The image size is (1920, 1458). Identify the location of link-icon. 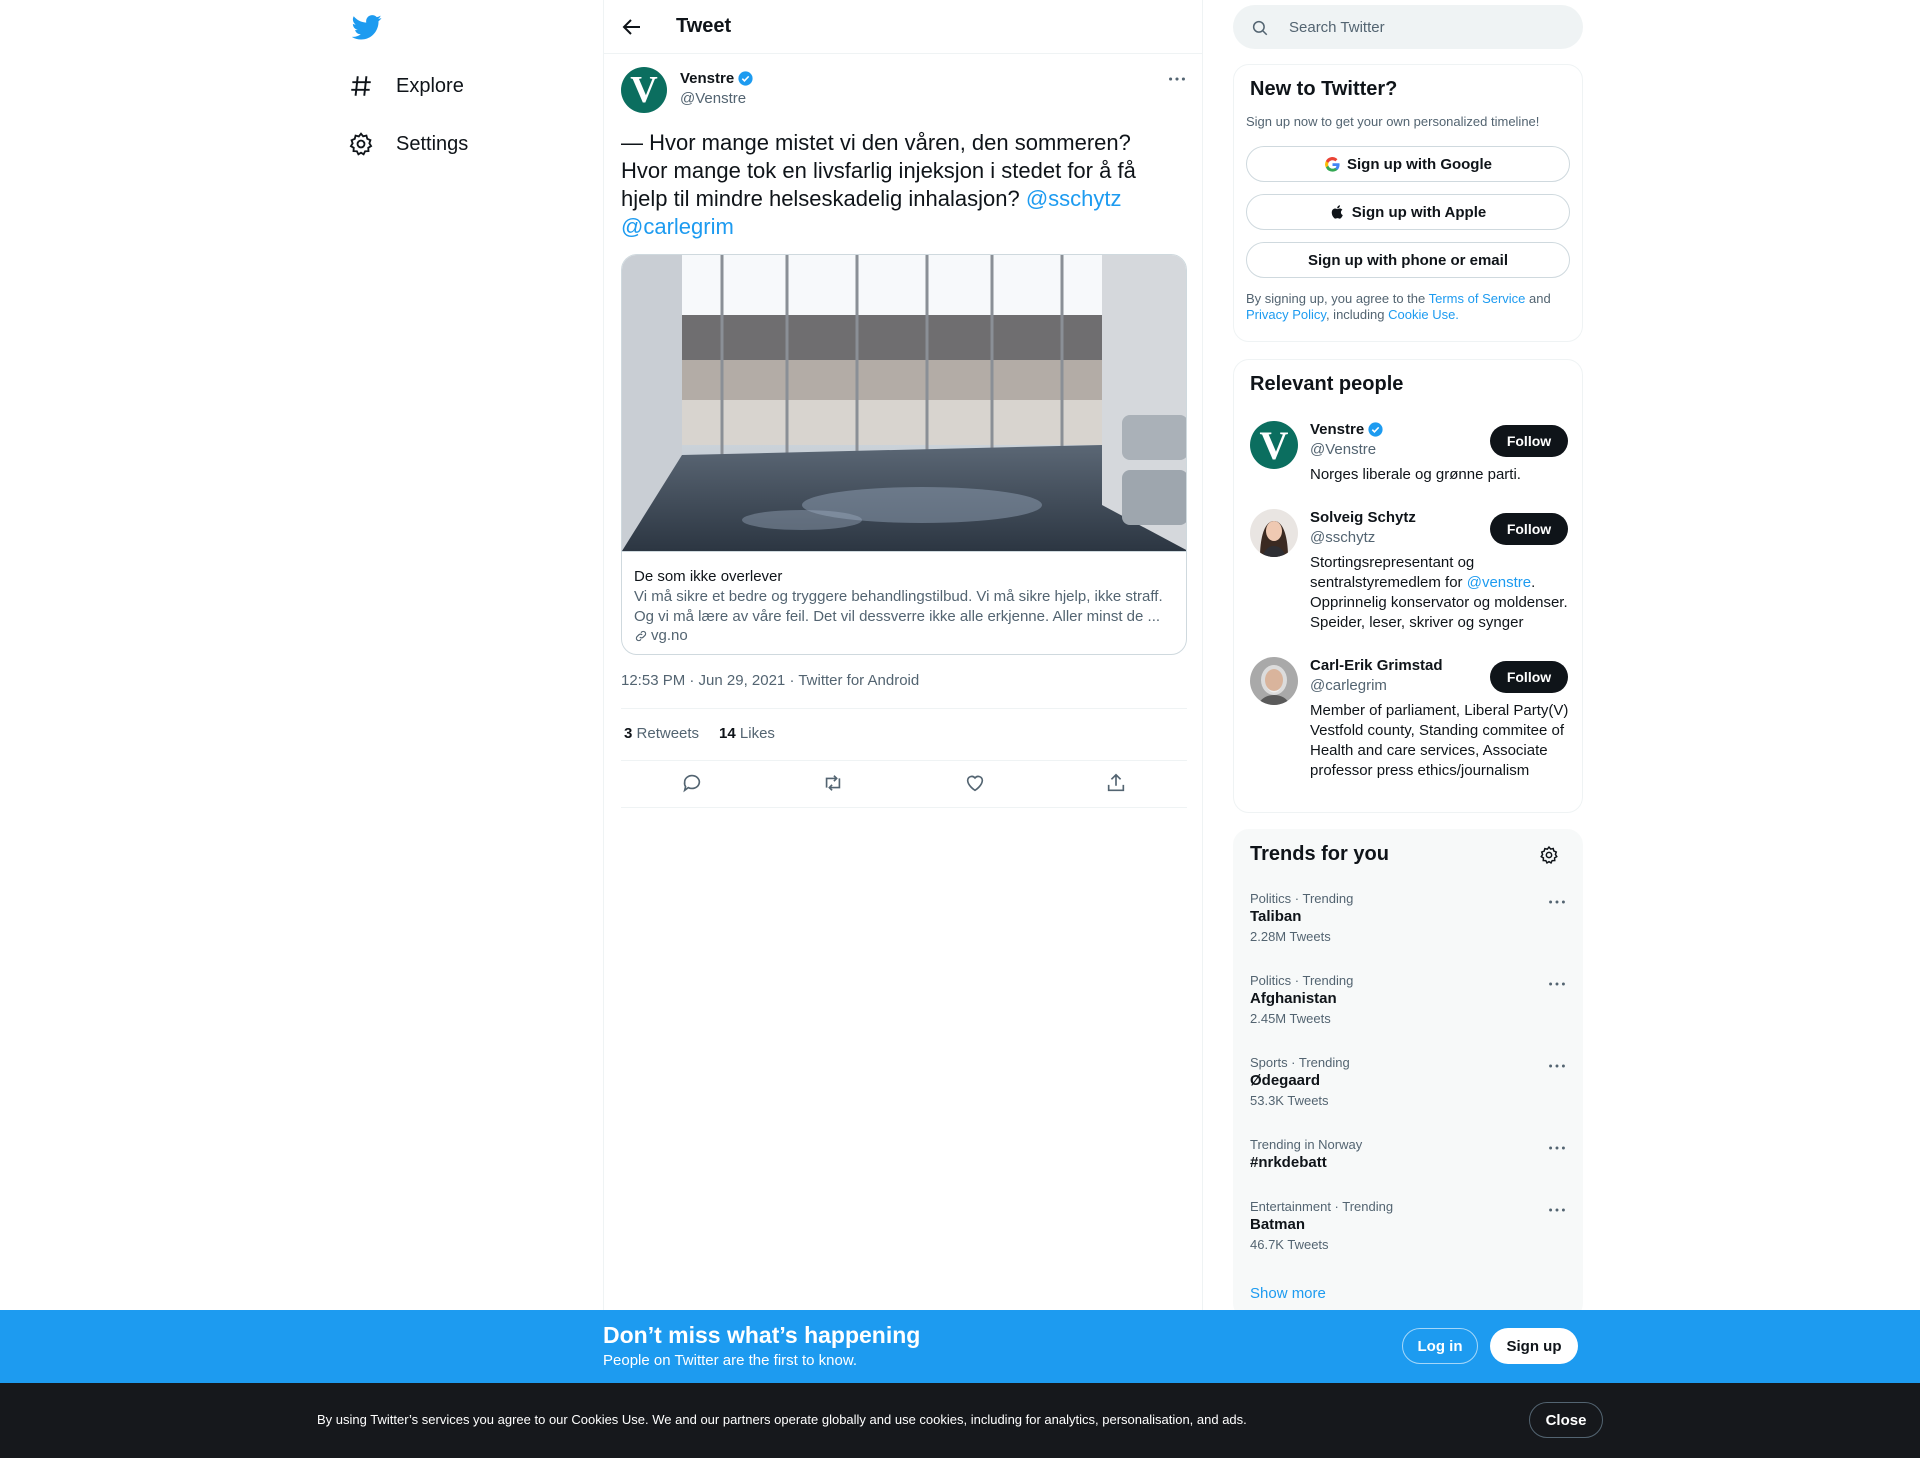
(641, 635).